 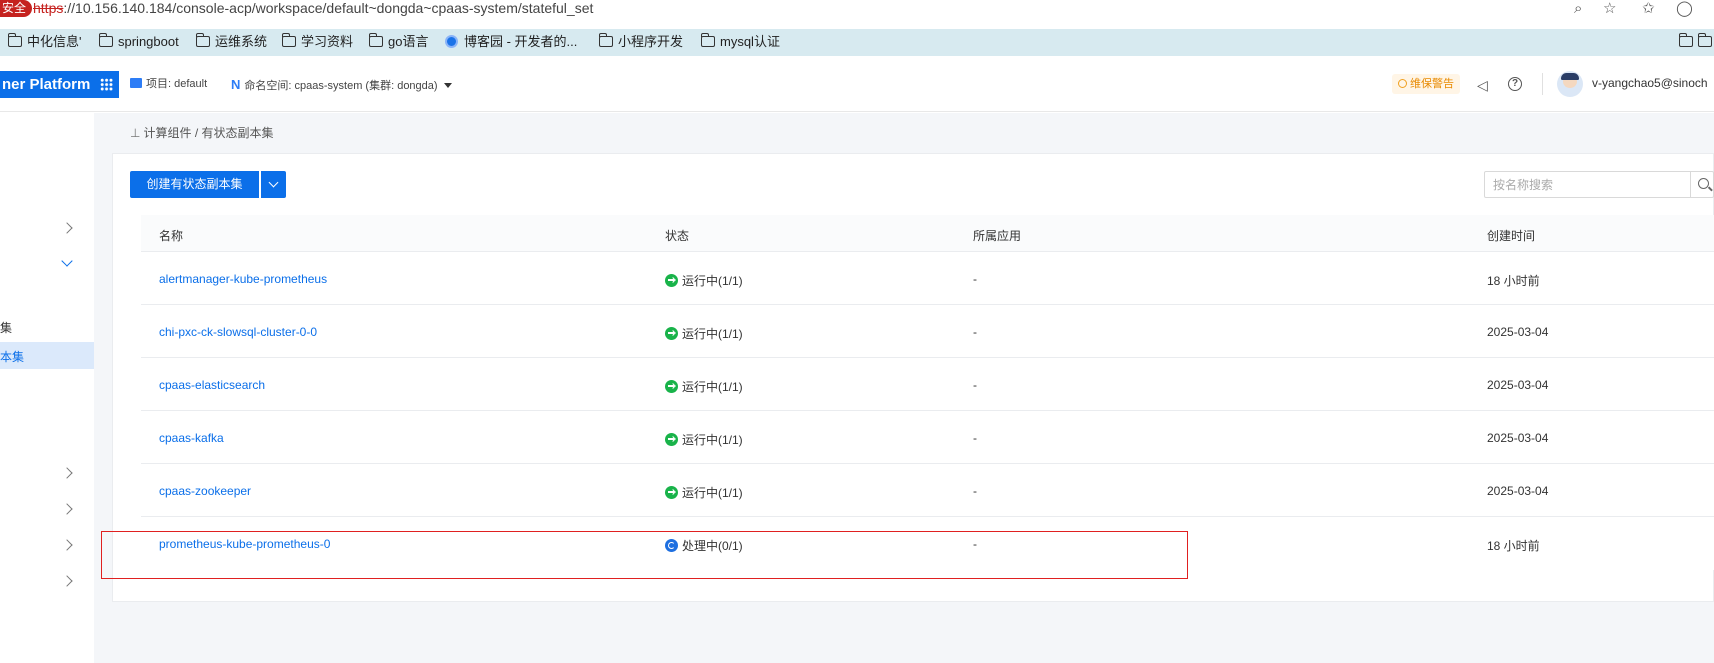 I want to click on sidebar-item-statefulset: 本集, so click(x=47, y=355).